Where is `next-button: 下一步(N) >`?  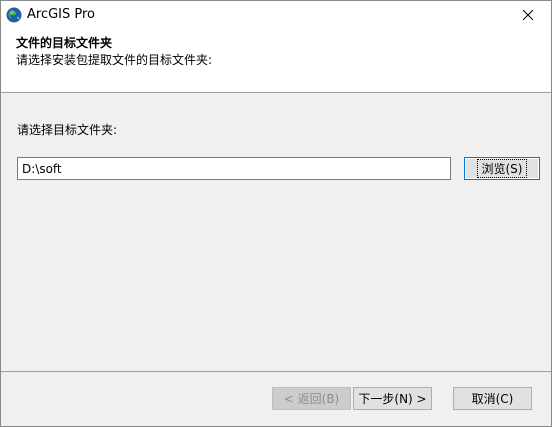
next-button: 下一步(N) > is located at coordinates (392, 398).